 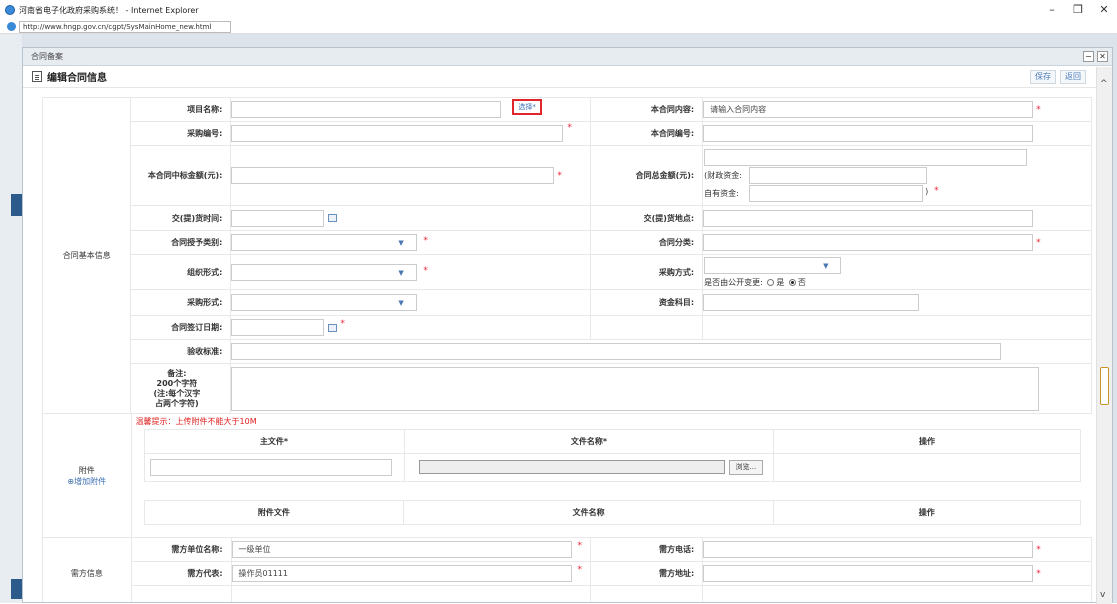 I want to click on delivery-place-input, so click(x=868, y=218).